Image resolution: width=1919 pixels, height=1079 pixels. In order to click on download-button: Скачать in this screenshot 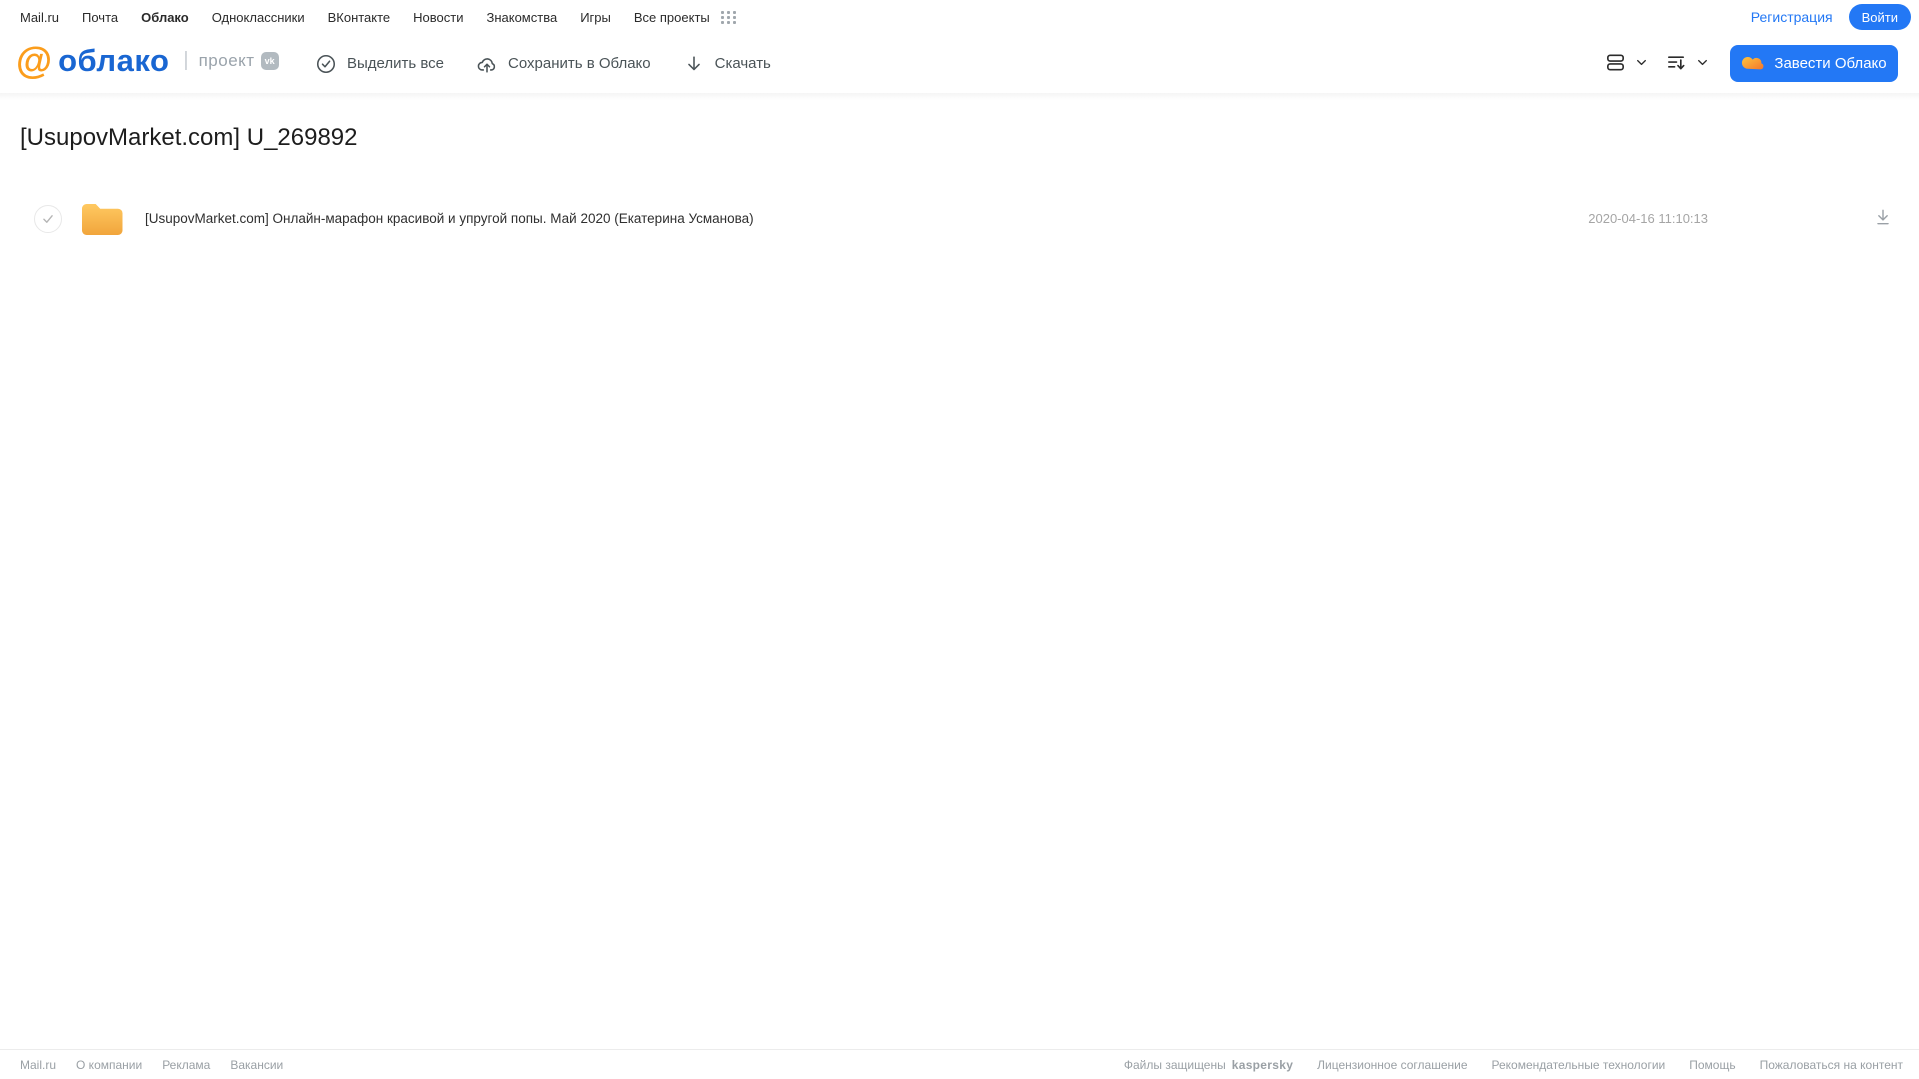, I will do `click(727, 64)`.